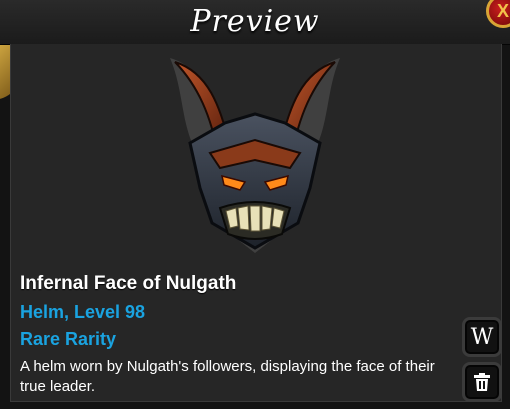 This screenshot has width=510, height=409. I want to click on item-rarity: Rare Rarity, so click(68, 339).